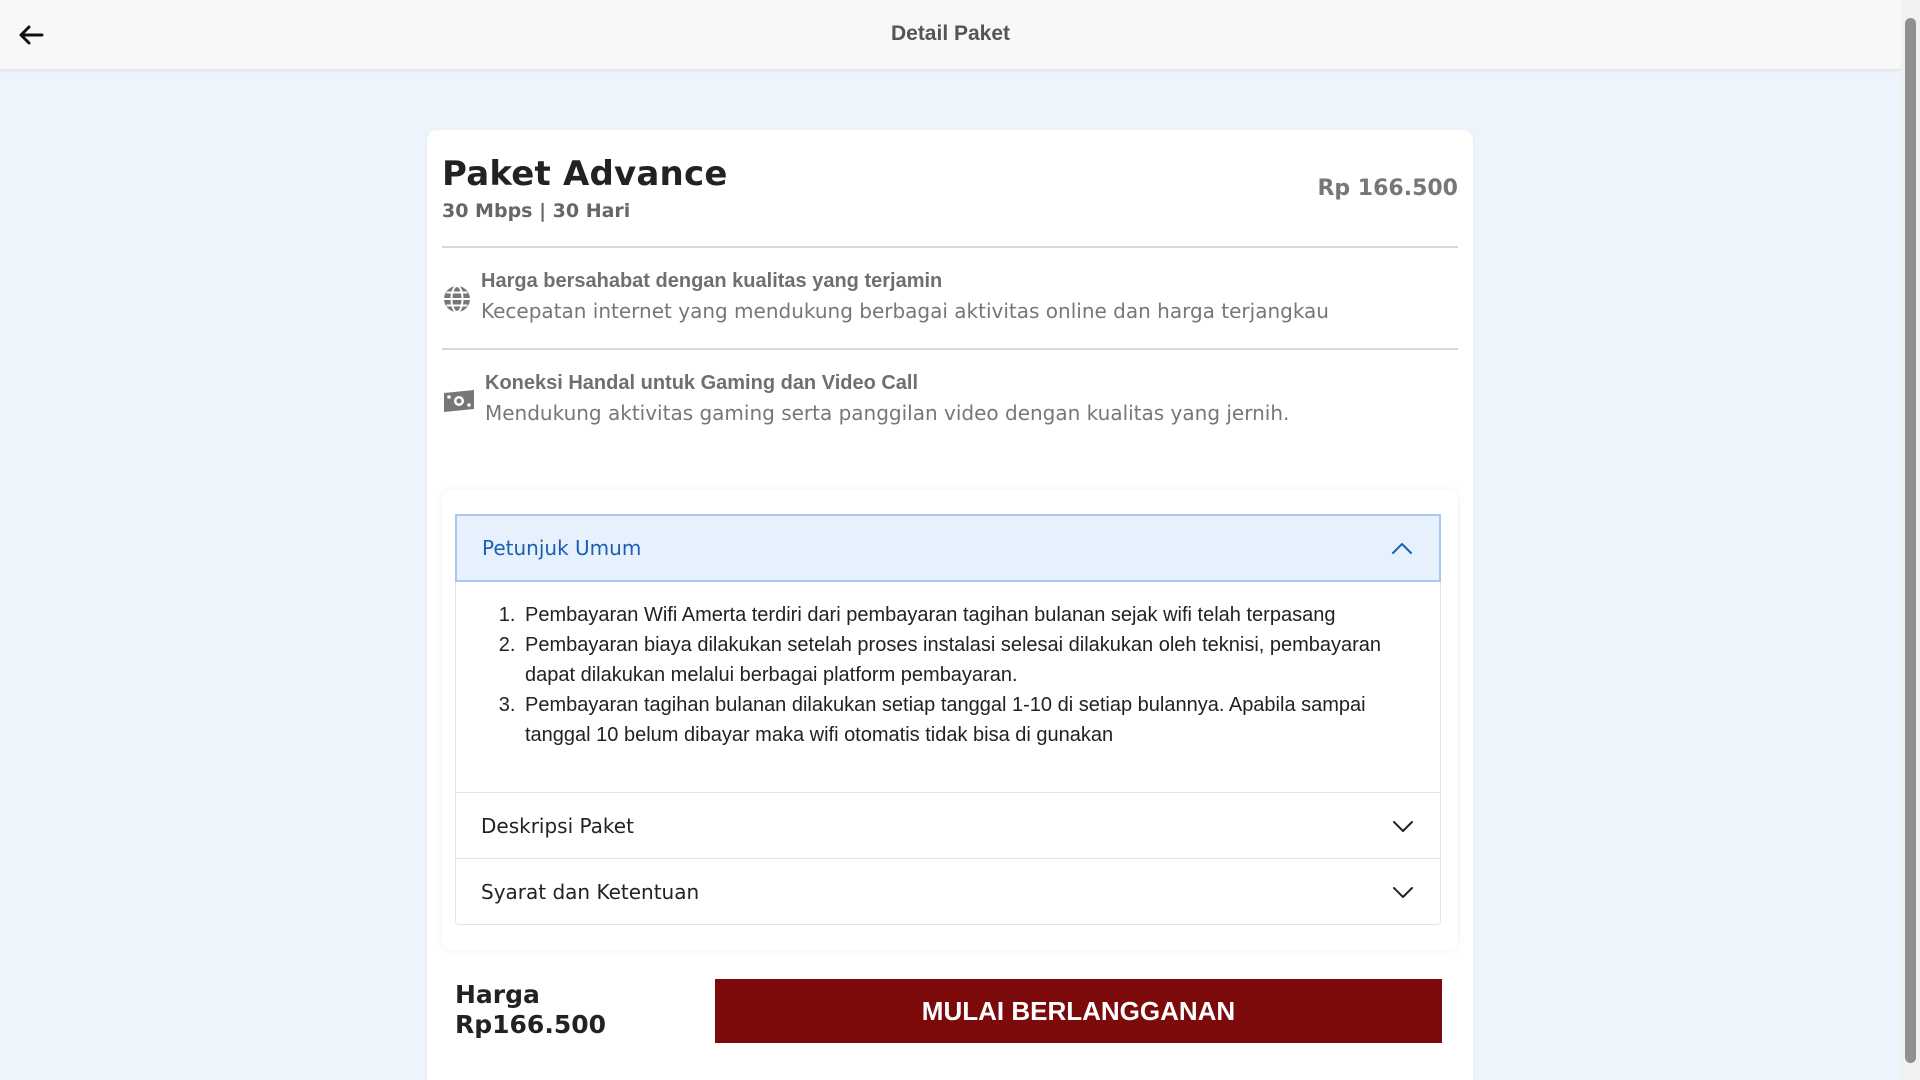 Image resolution: width=1920 pixels, height=1080 pixels. What do you see at coordinates (948, 548) in the screenshot?
I see `accordion-header-petunjuk-umum: Petunjuk Umum` at bounding box center [948, 548].